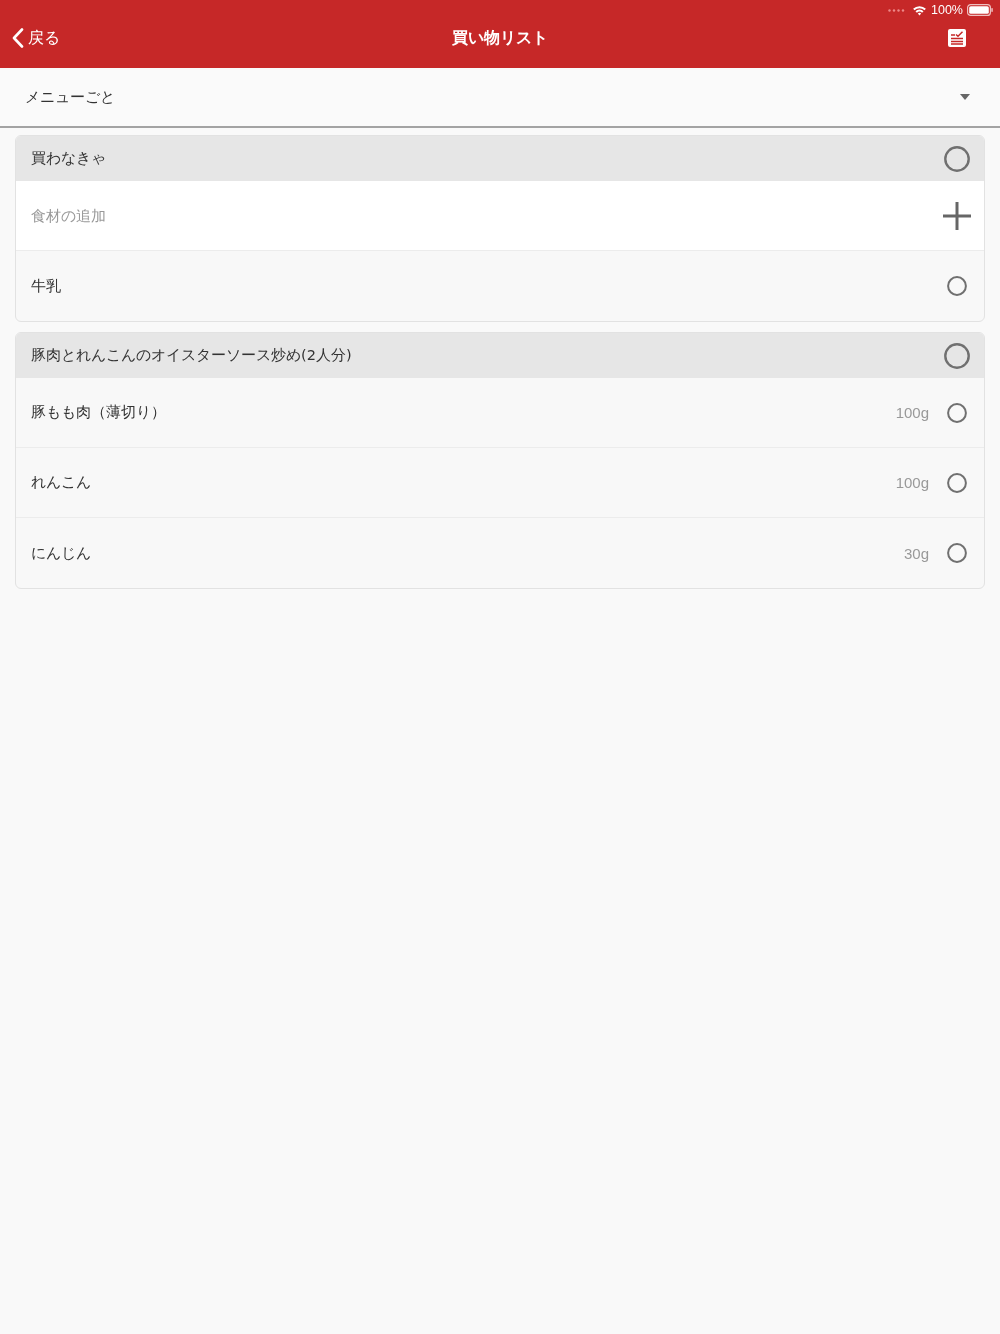  What do you see at coordinates (68, 158) in the screenshot?
I see `section-title: 買わなきゃ` at bounding box center [68, 158].